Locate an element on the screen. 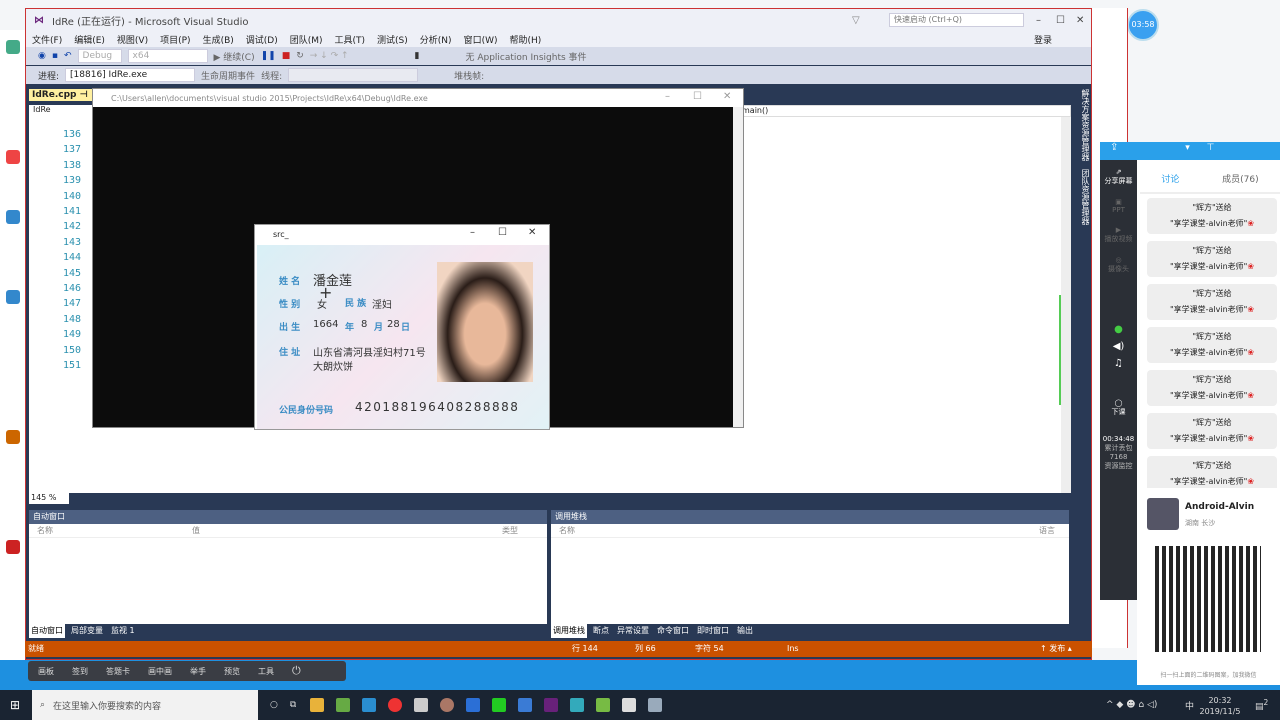 Image resolution: width=1280 pixels, height=720 pixels. end-class-button: ◯ 下课 is located at coordinates (1118, 408).